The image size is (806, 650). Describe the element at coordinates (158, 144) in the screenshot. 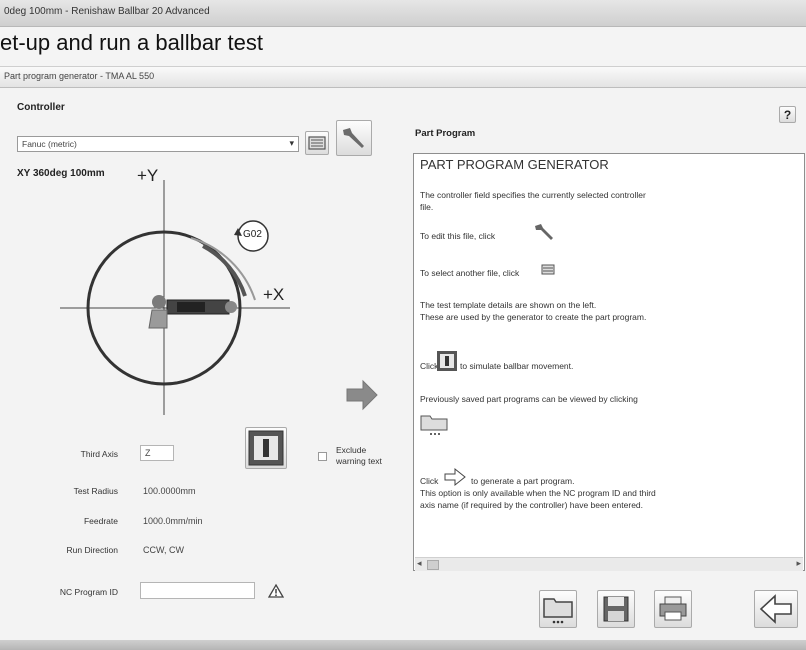

I see `controller-select: Fanuc (metric) ▾` at that location.